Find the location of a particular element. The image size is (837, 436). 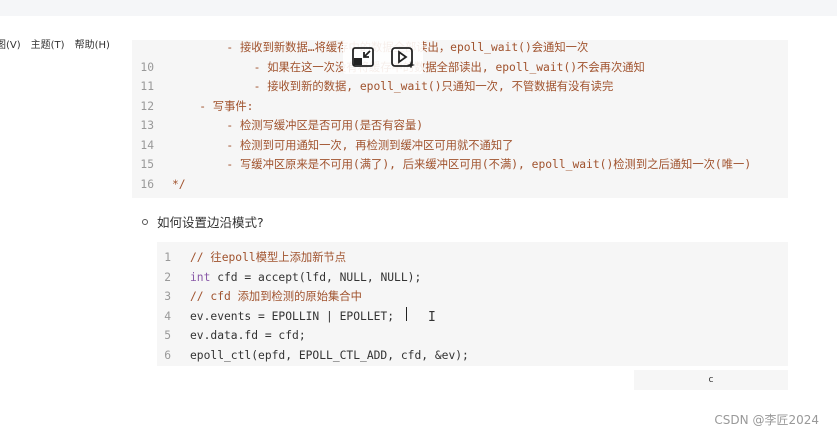

code-token: int is located at coordinates (200, 277).